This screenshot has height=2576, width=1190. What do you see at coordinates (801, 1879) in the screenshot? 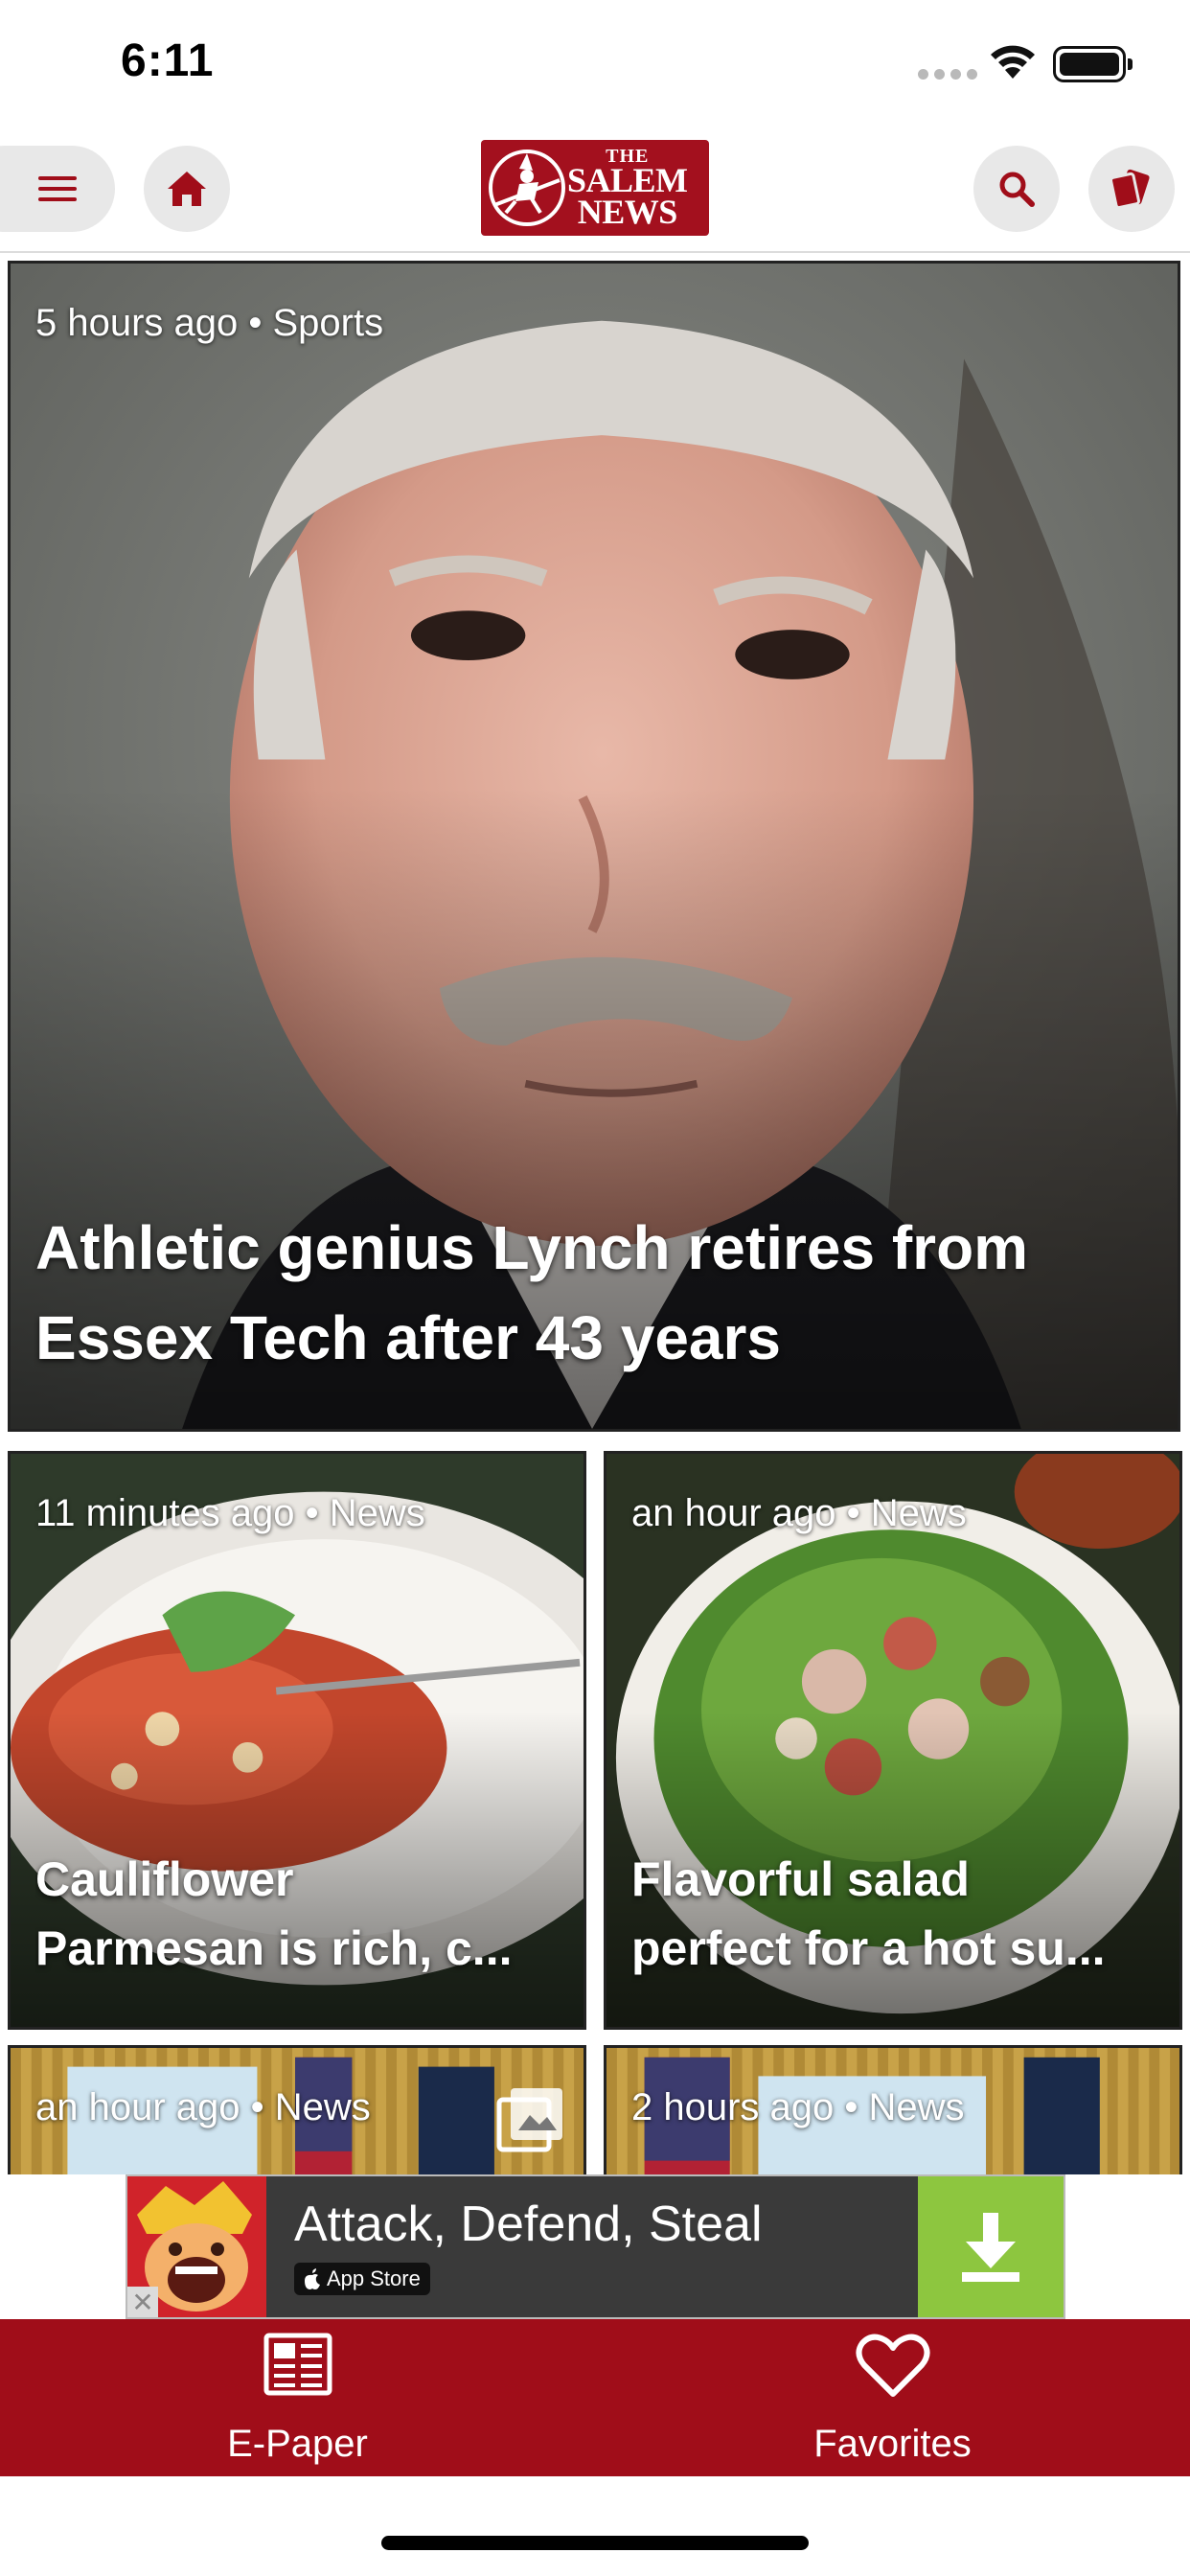
I see `story-title-line1: Flavorful salad` at bounding box center [801, 1879].